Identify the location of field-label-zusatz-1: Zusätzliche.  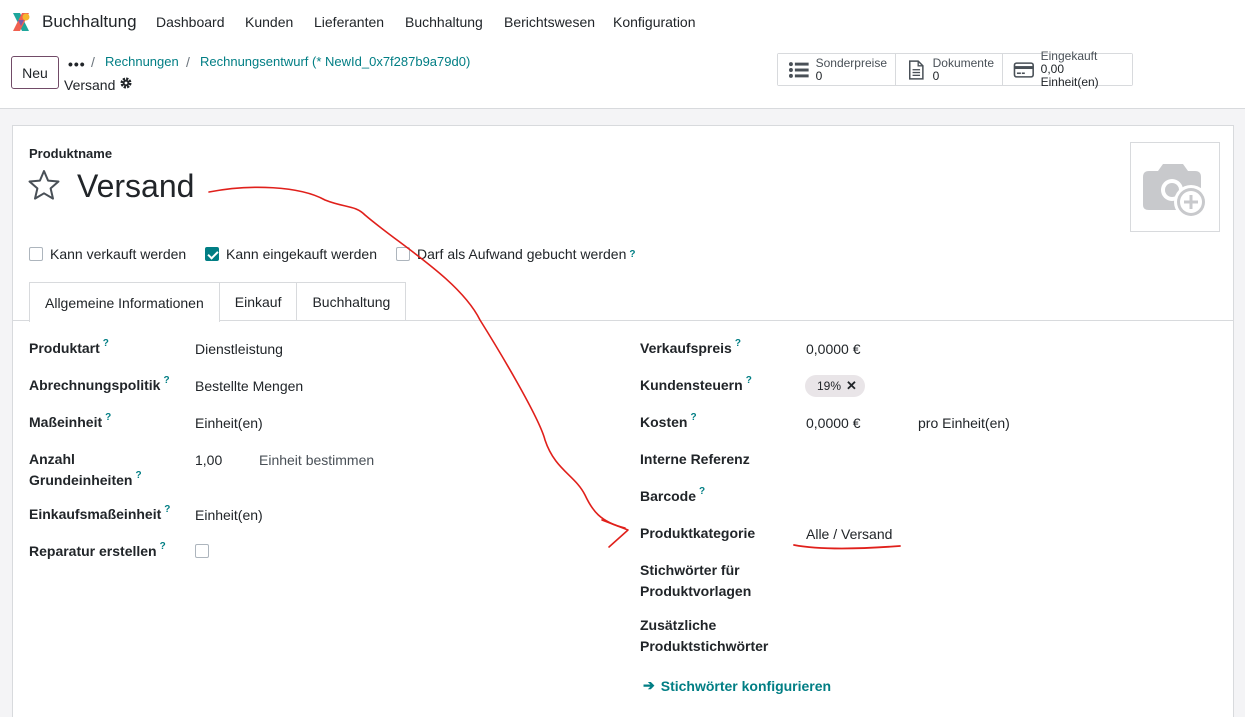
(678, 625).